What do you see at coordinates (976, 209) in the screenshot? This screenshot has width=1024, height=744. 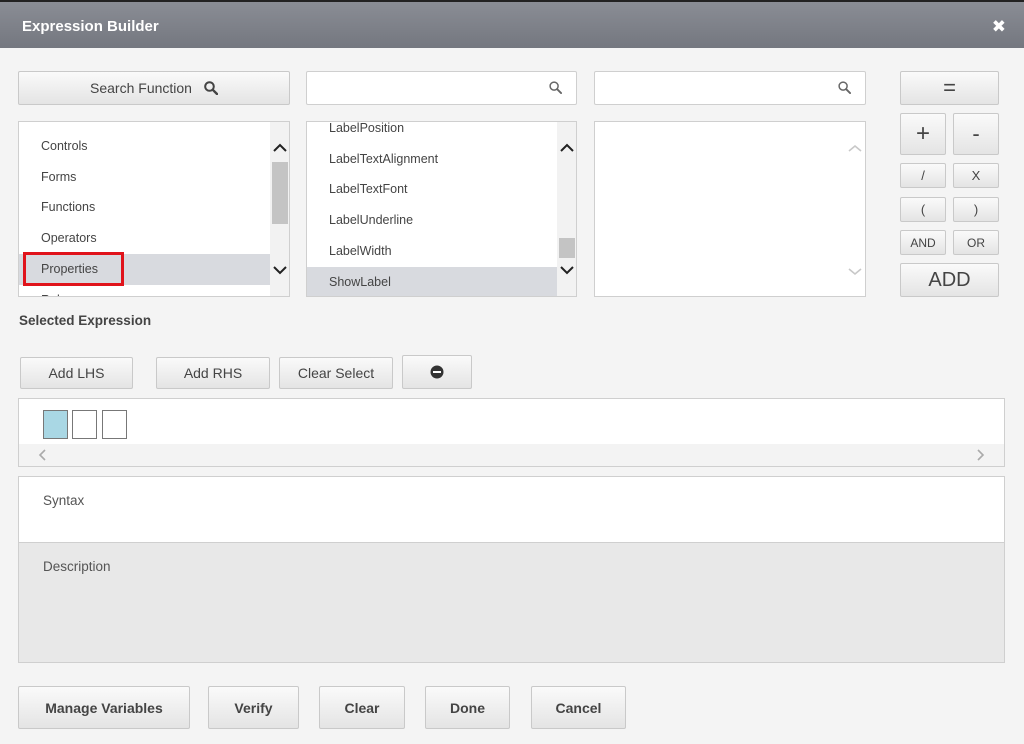 I see `close-paren-button: )` at bounding box center [976, 209].